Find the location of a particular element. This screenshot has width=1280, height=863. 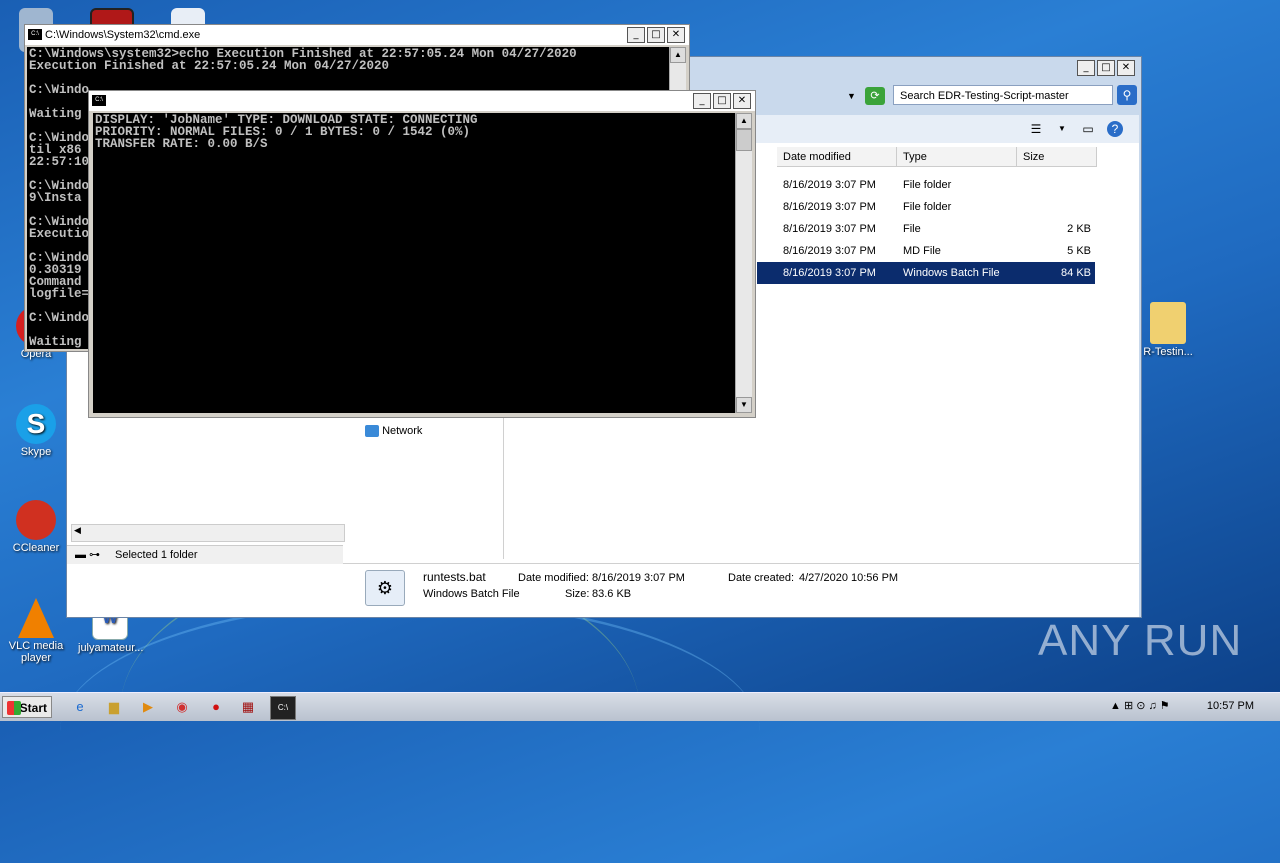

batch-file-icon: ⚙ is located at coordinates (385, 588).